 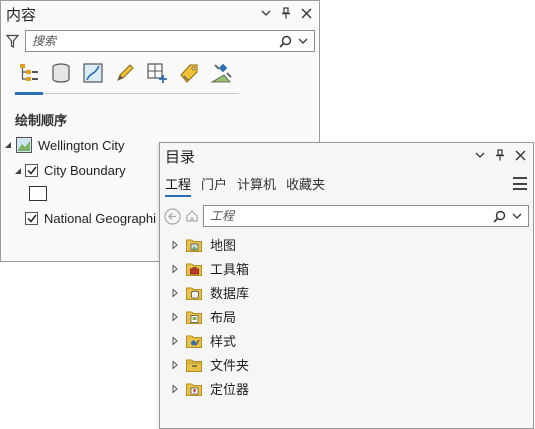 I want to click on list-by-perspective-imagery-icon, so click(x=221, y=73).